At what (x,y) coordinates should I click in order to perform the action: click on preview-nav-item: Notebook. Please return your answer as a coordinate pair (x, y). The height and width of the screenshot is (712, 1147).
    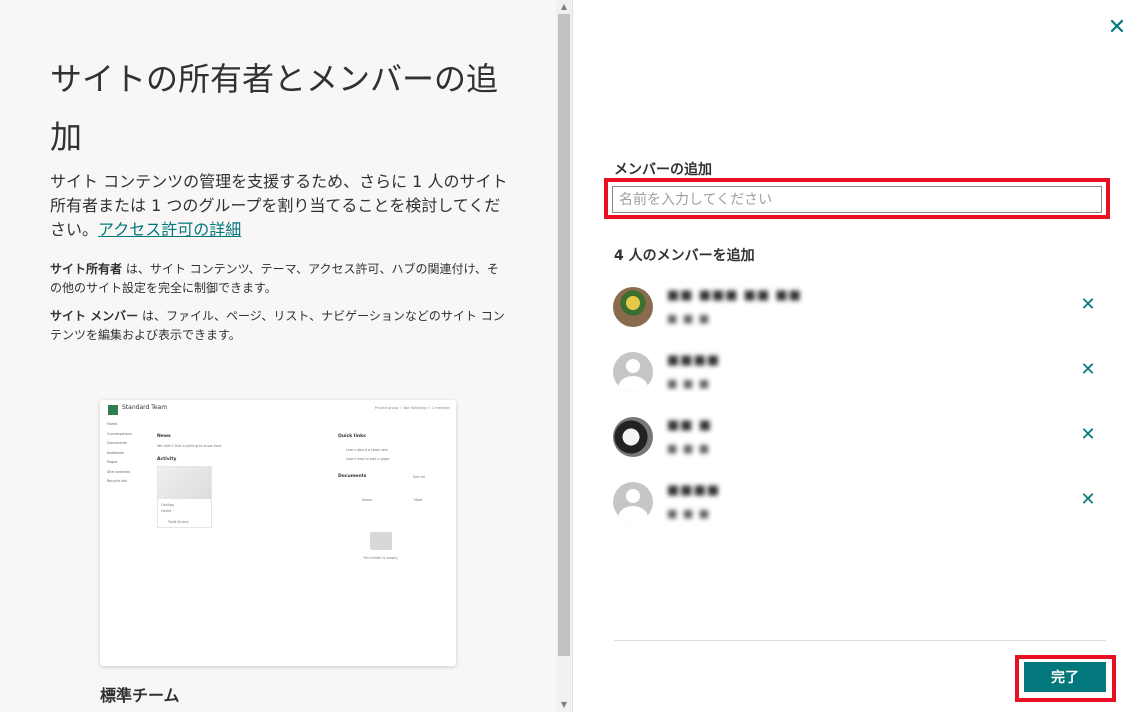
    Looking at the image, I should click on (115, 452).